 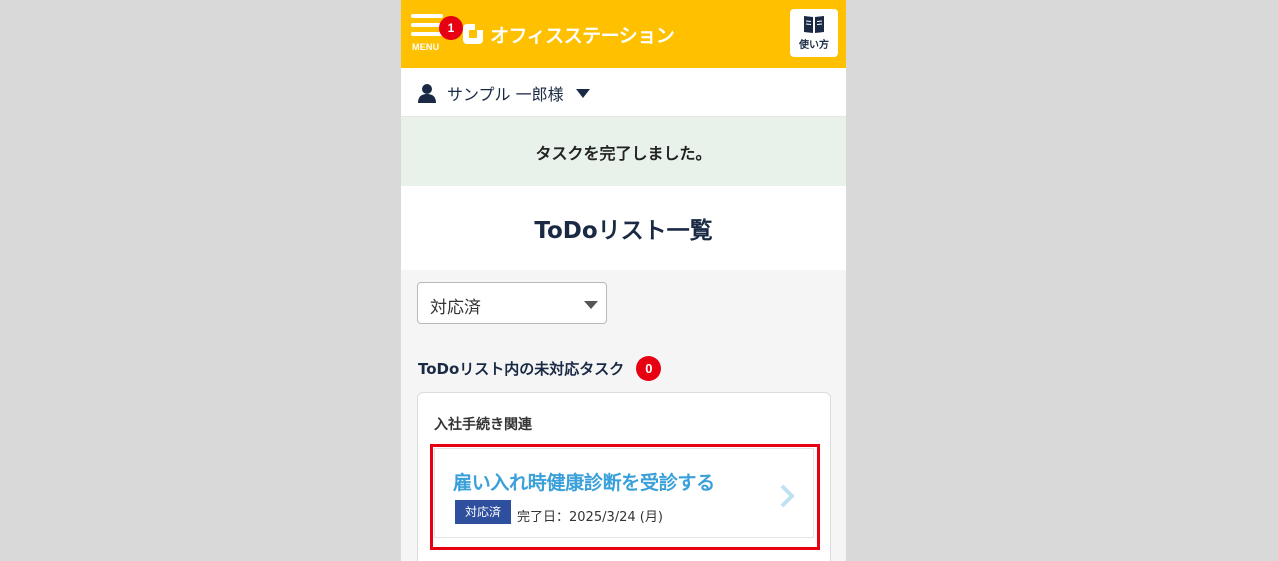 I want to click on app-header: MENU 1 オフィスステーション 使い方, so click(x=623, y=34).